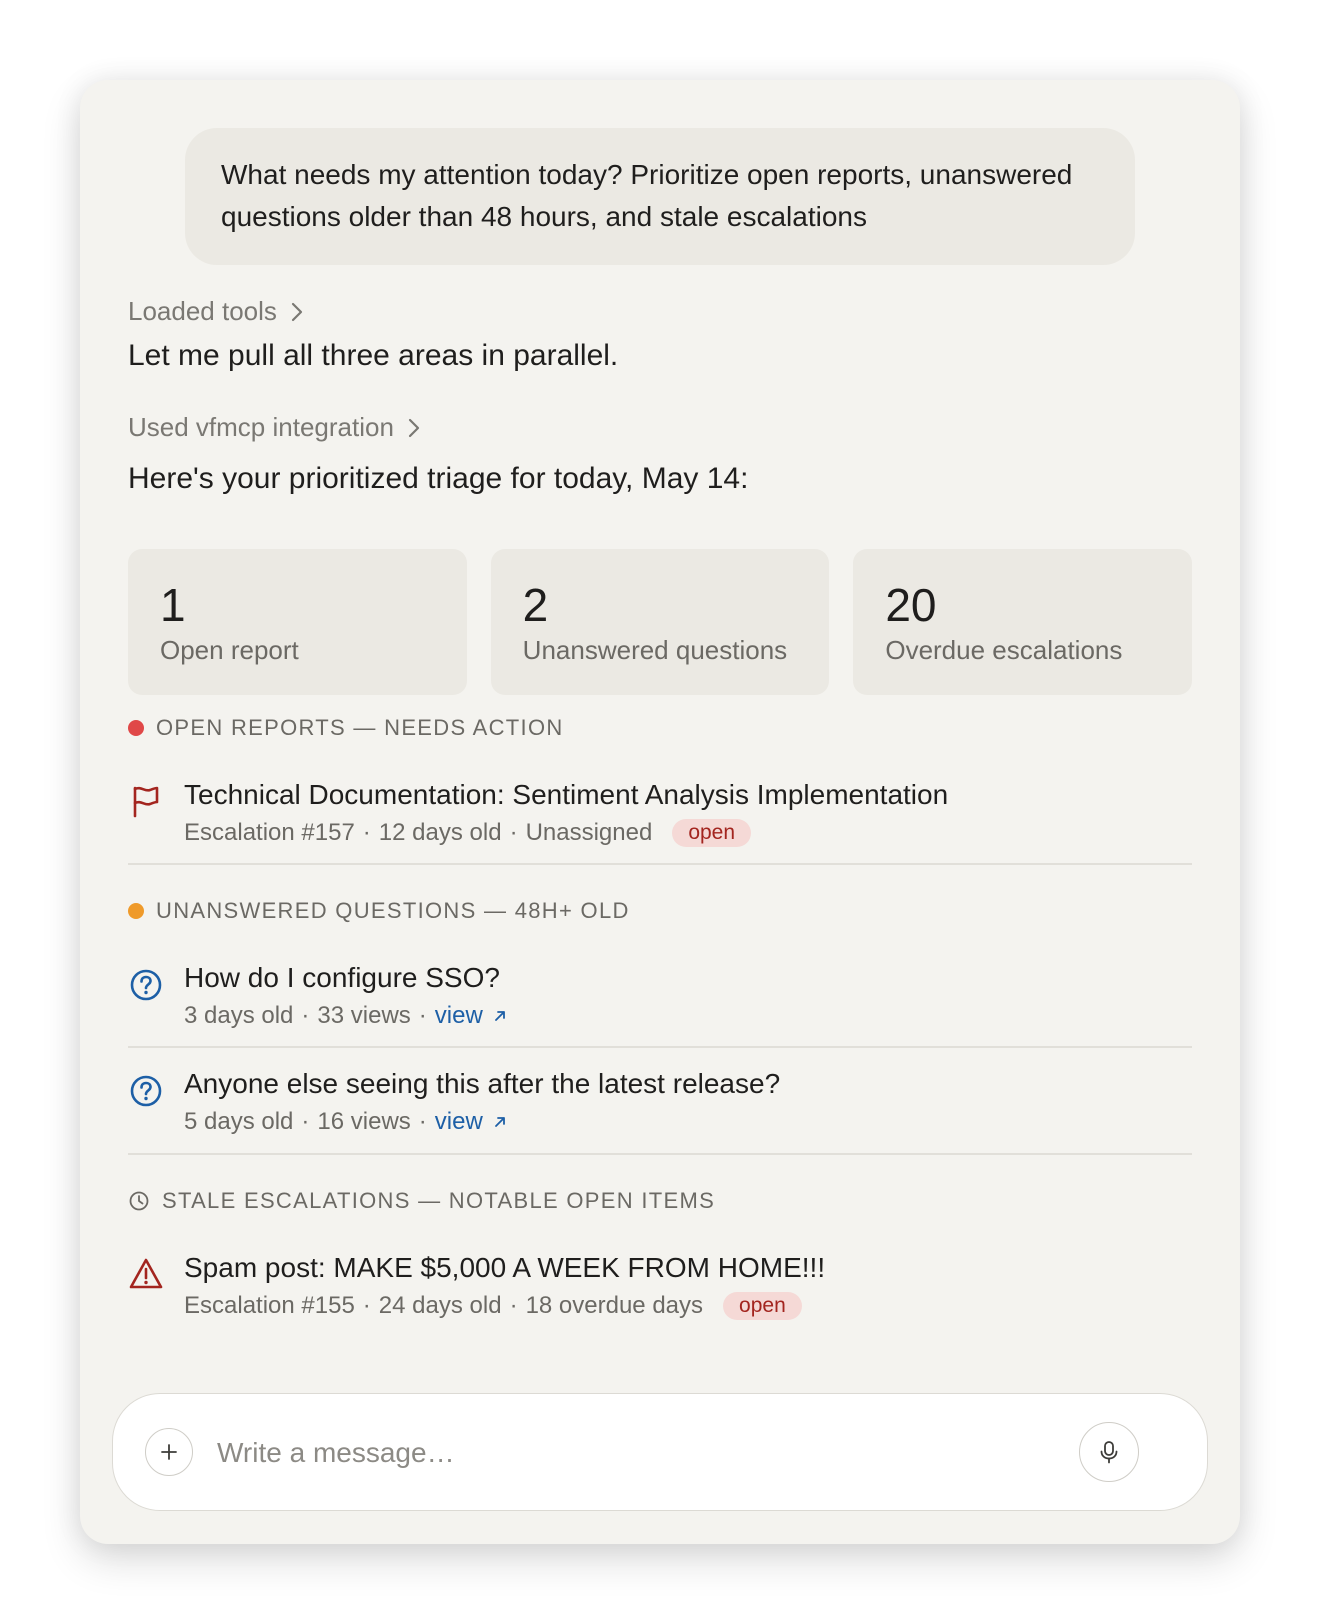  I want to click on loaded-tools-toggle: Loaded tools, so click(215, 311).